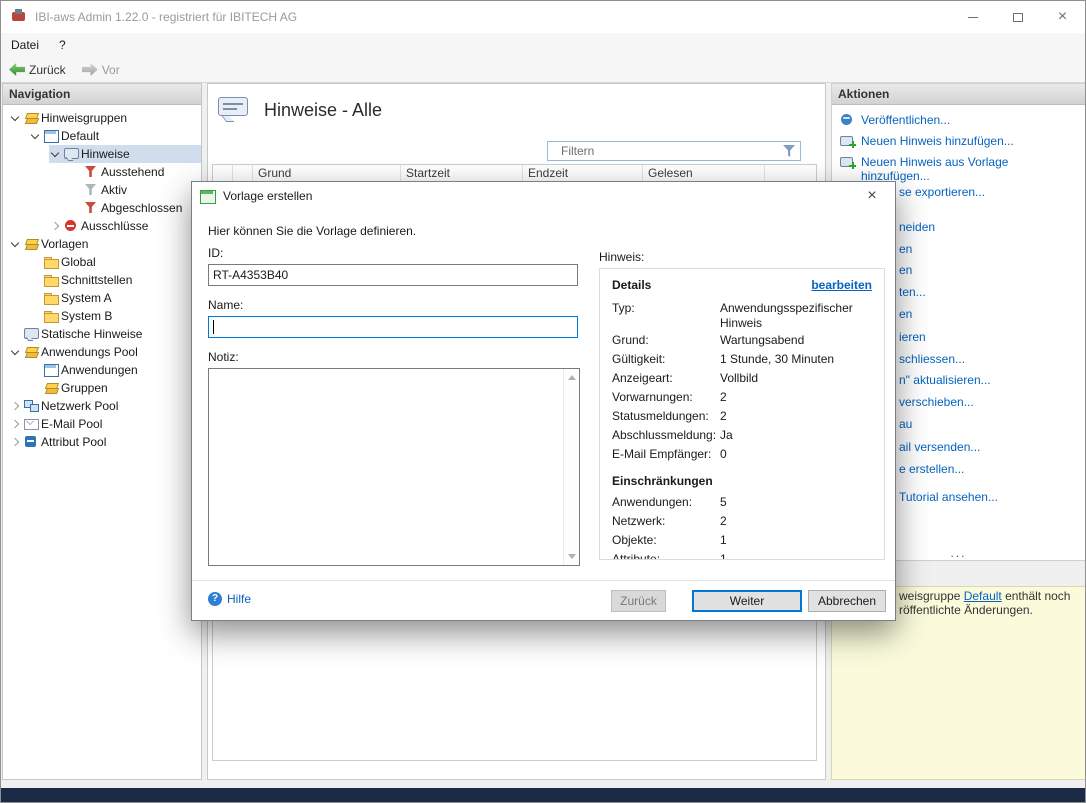  Describe the element at coordinates (102, 154) in the screenshot. I see `tree-item-hinweise: Hinweise` at that location.